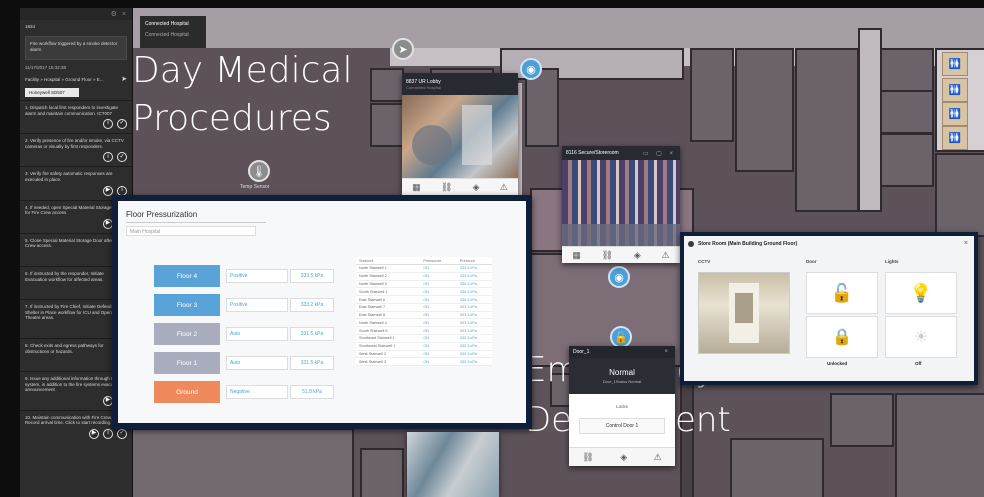 The height and width of the screenshot is (497, 984). Describe the element at coordinates (592, 153) in the screenshot. I see `camera-title: 8116 Secure/Storeroom` at that location.